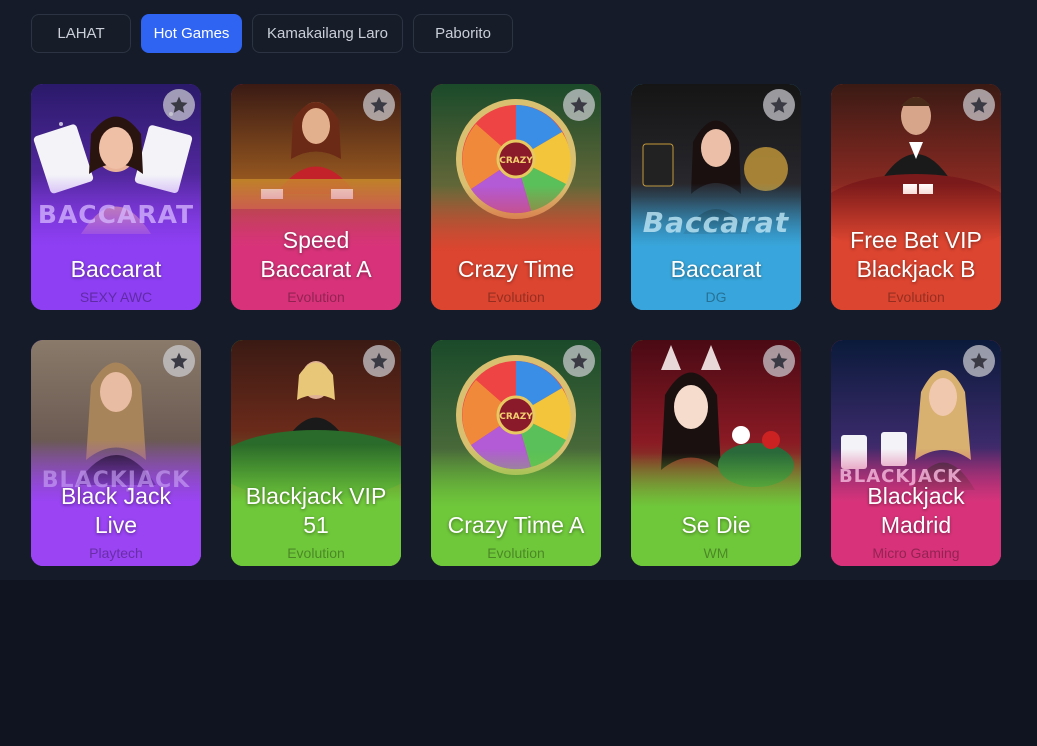 This screenshot has width=1037, height=746. Describe the element at coordinates (716, 197) in the screenshot. I see `game-card: Baccarat Baccarat DG` at that location.